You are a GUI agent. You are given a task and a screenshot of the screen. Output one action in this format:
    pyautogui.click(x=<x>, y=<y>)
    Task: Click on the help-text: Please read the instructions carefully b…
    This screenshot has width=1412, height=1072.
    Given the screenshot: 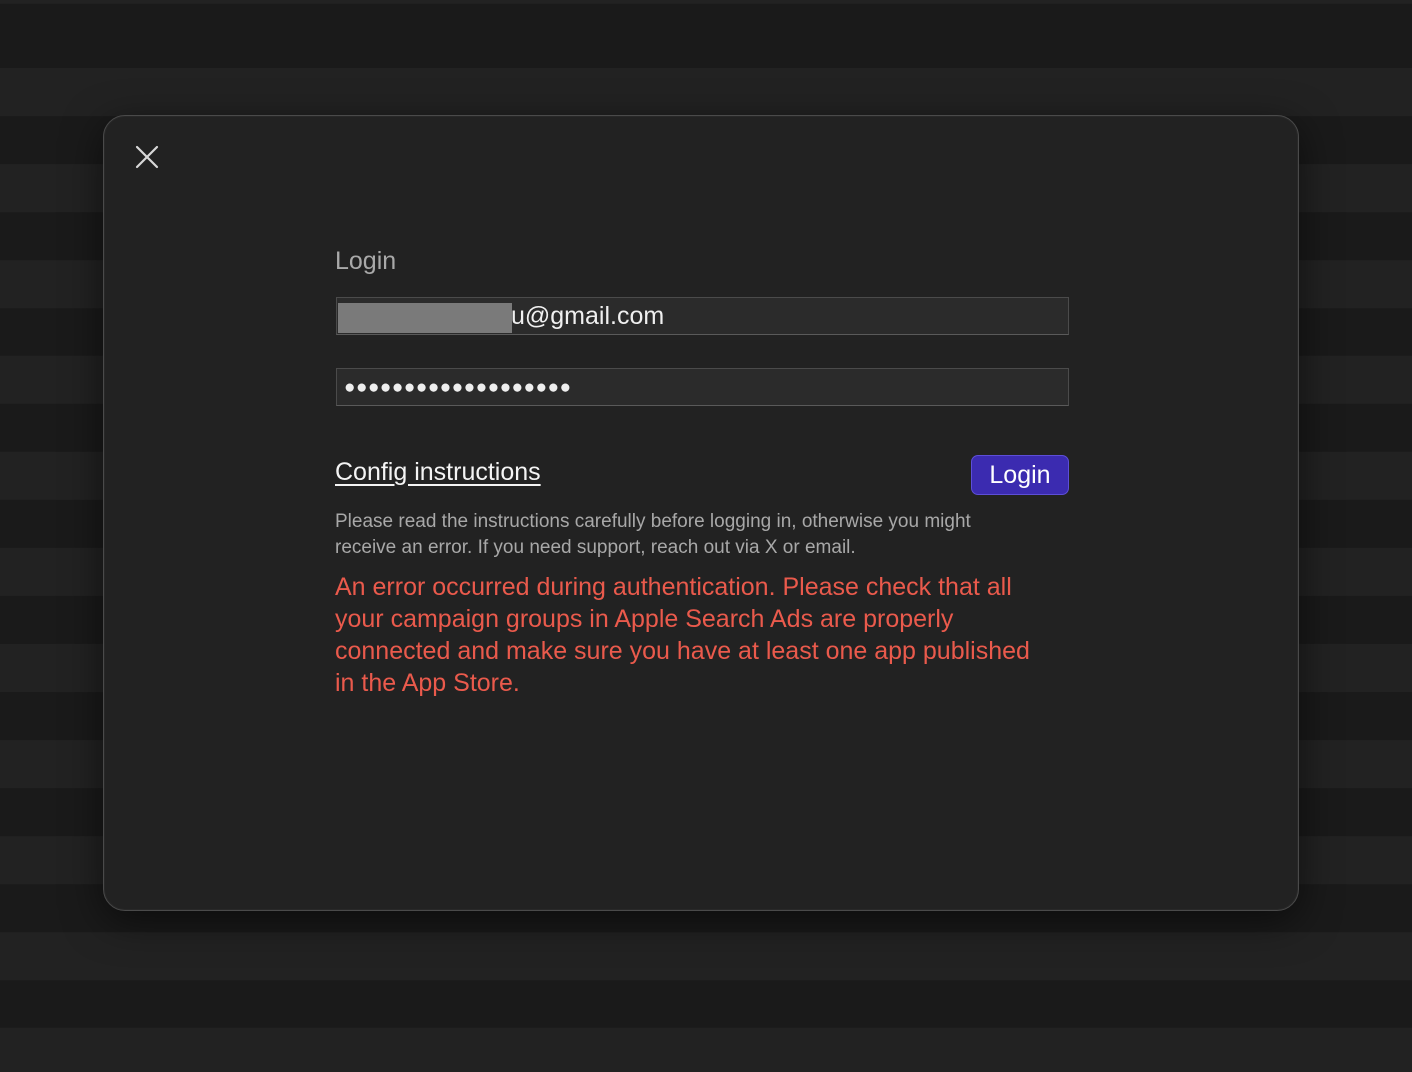 What is the action you would take?
    pyautogui.click(x=653, y=534)
    